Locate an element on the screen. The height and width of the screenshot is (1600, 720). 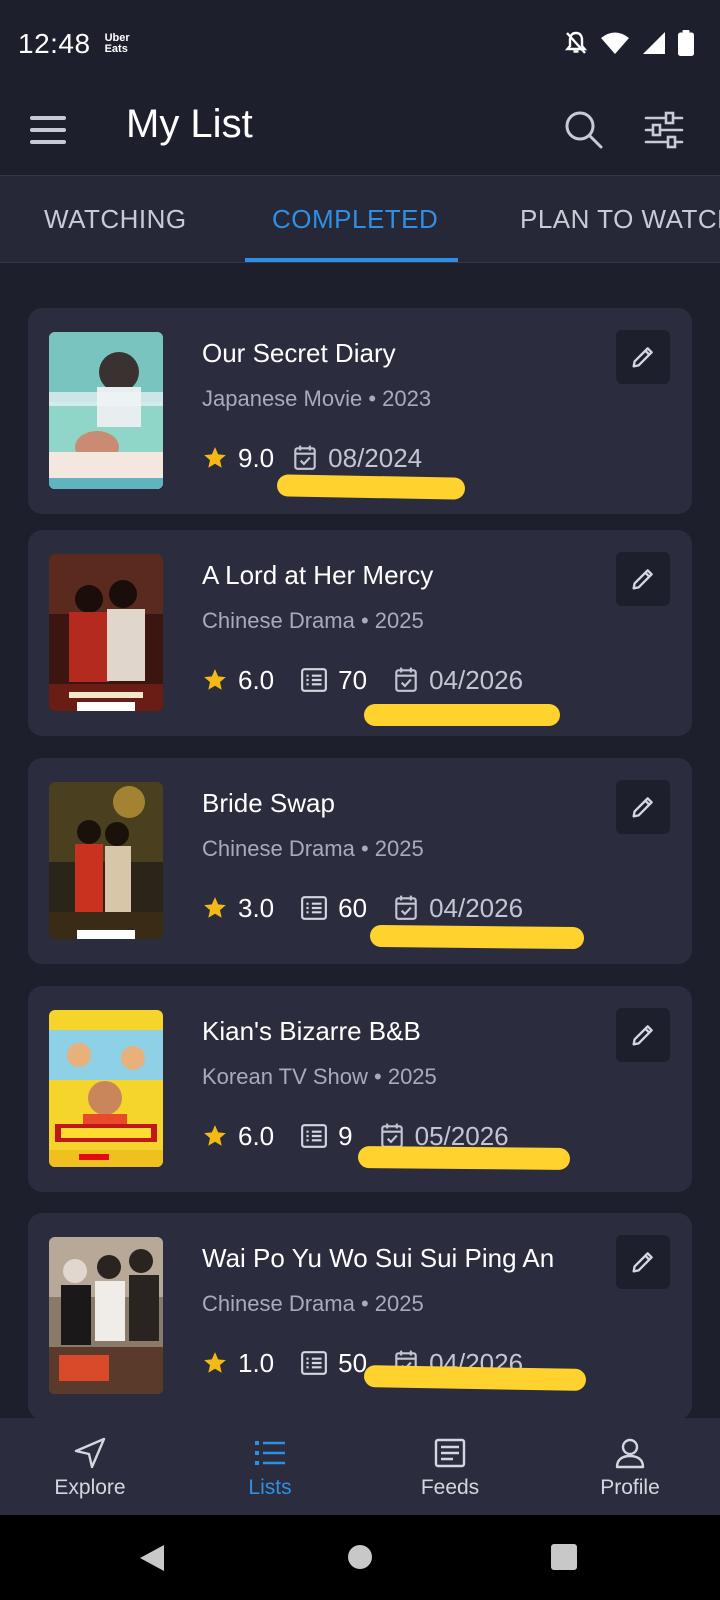
episode-count: 9 is located at coordinates (326, 1136).